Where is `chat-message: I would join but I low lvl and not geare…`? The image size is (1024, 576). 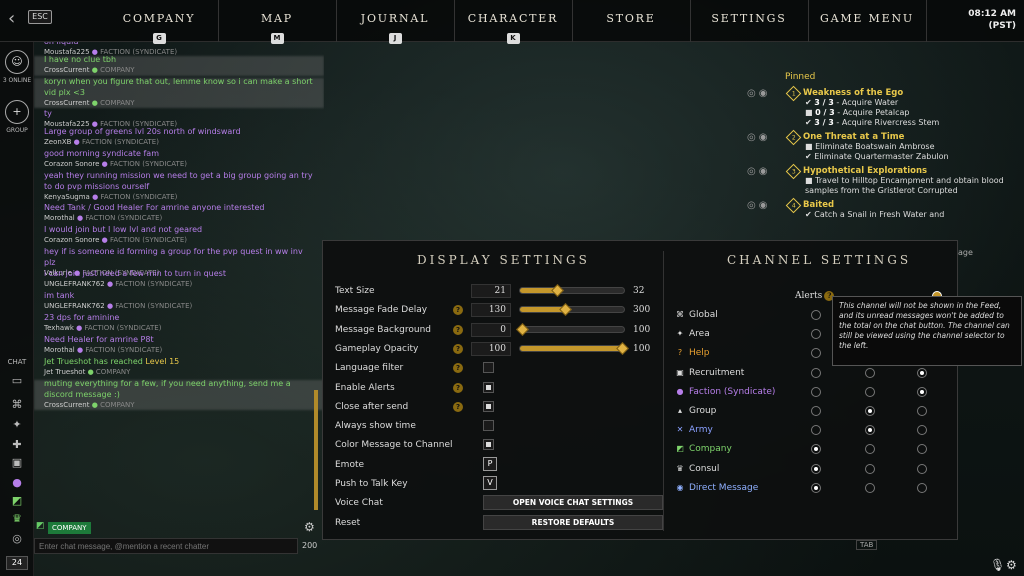 chat-message: I would join but I low lvl and not geare… is located at coordinates (179, 234).